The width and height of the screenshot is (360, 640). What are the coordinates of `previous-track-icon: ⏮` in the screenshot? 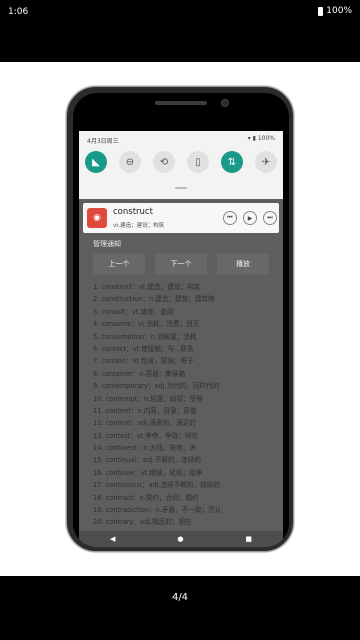 It's located at (230, 218).